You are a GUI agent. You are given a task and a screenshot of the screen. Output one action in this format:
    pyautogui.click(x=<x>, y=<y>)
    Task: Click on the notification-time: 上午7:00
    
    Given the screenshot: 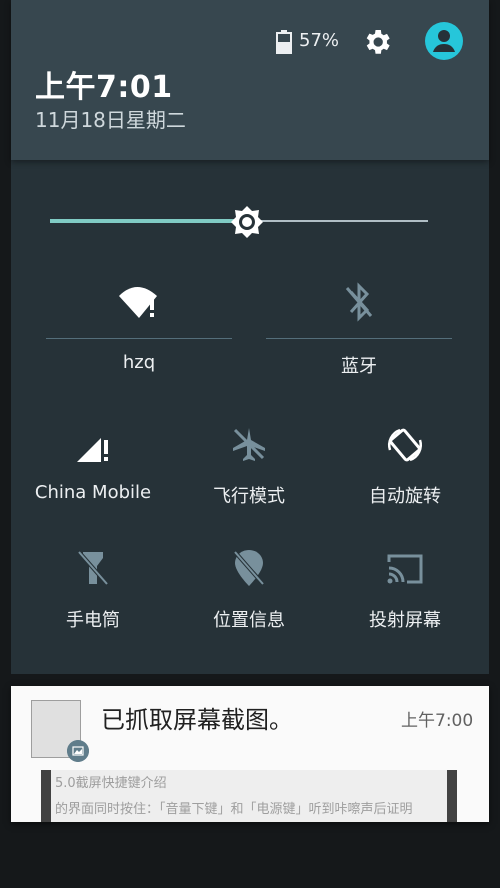 What is the action you would take?
    pyautogui.click(x=437, y=721)
    